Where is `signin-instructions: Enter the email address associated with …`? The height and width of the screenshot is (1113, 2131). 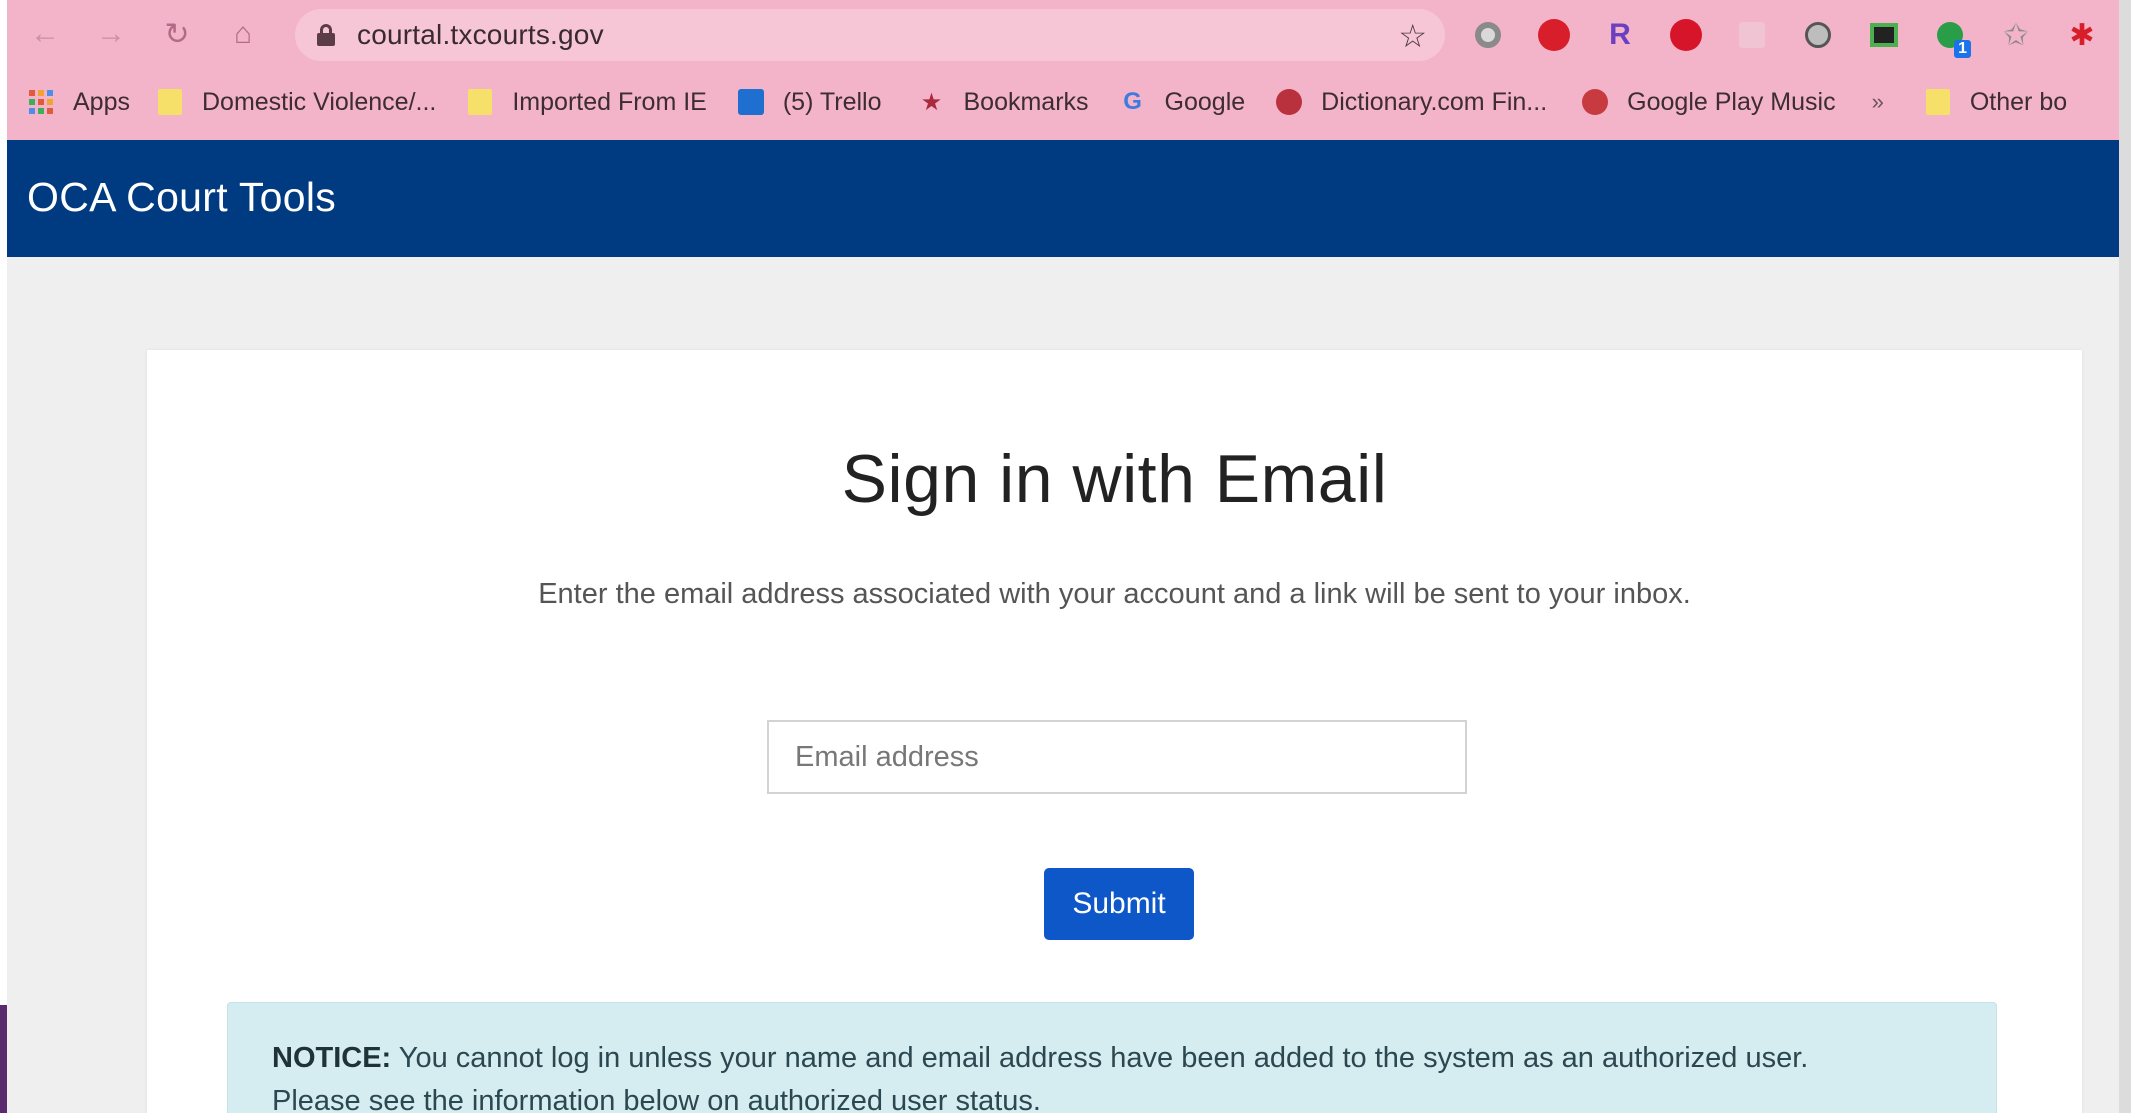 signin-instructions: Enter the email address associated with … is located at coordinates (1114, 594).